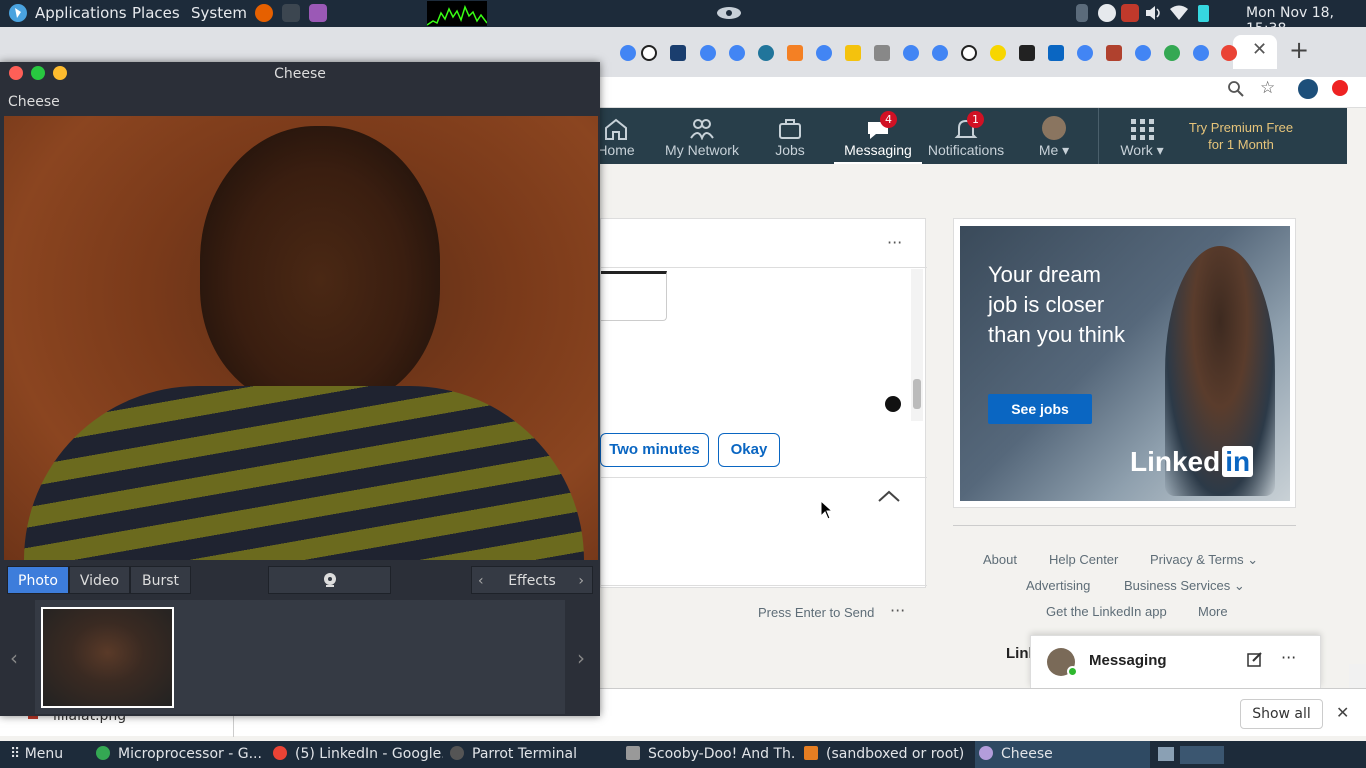 The height and width of the screenshot is (768, 1366). I want to click on nav-jobs: Jobs, so click(790, 136).